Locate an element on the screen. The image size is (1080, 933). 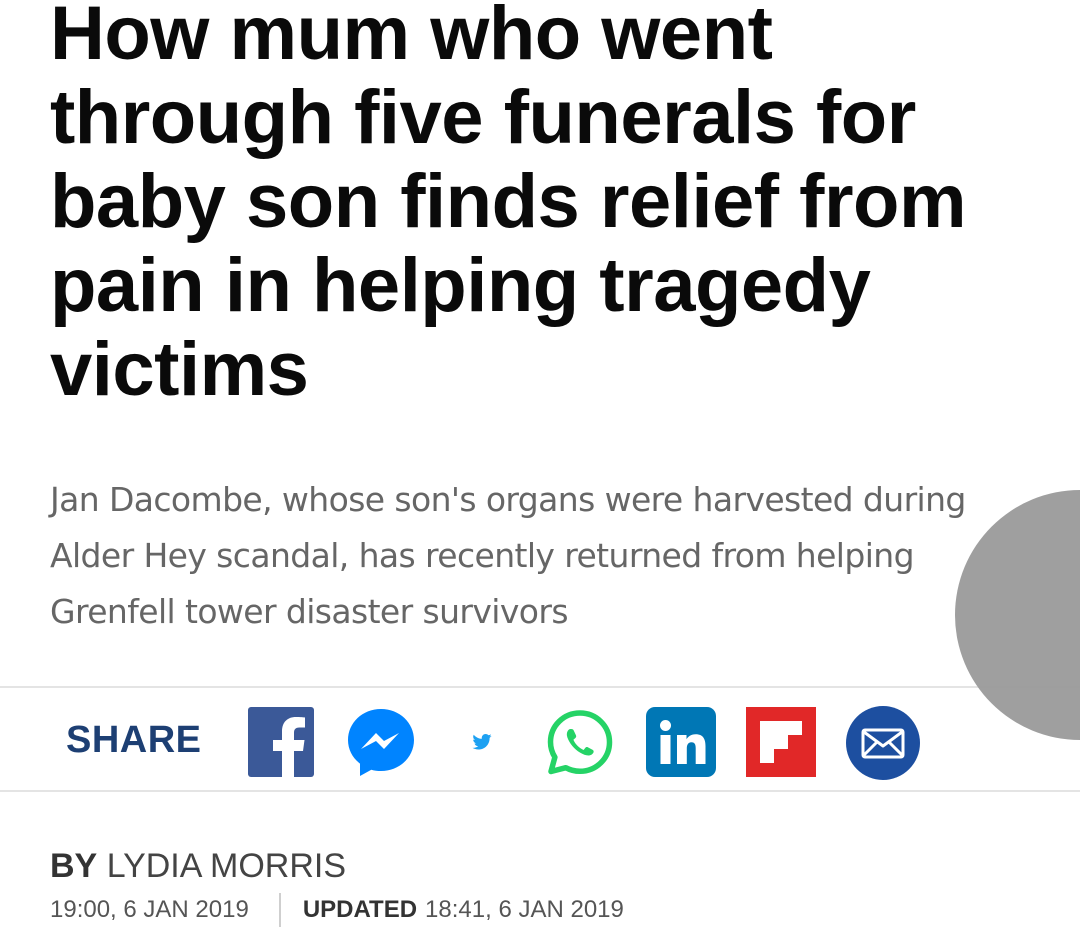
byline: BY LYDIA MORRIS is located at coordinates (198, 866).